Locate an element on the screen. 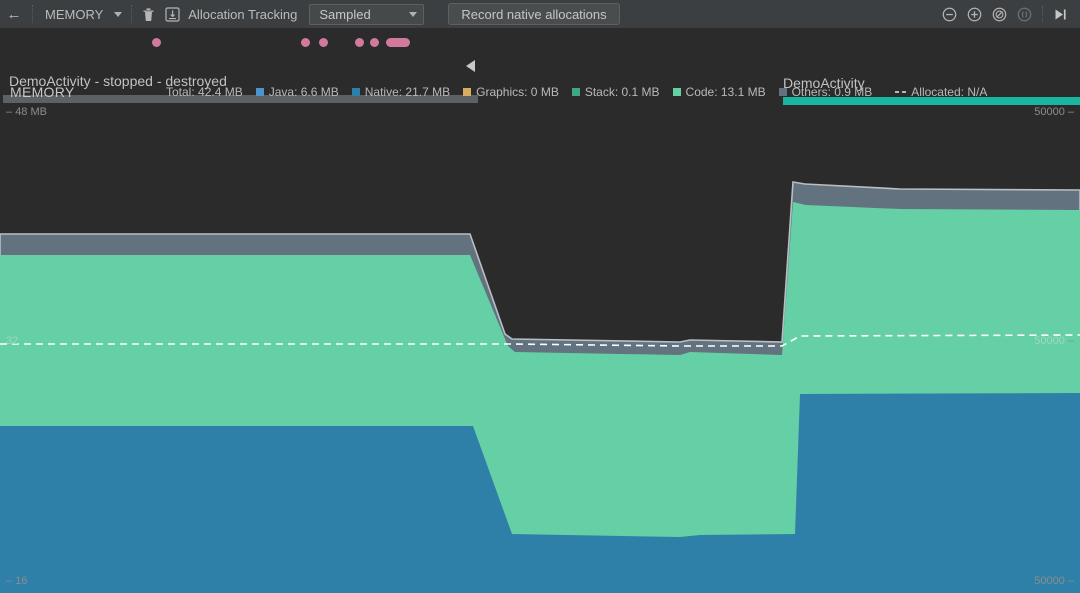 Image resolution: width=1080 pixels, height=593 pixels. legend-item-others: Others: 0.9 MB is located at coordinates (825, 92).